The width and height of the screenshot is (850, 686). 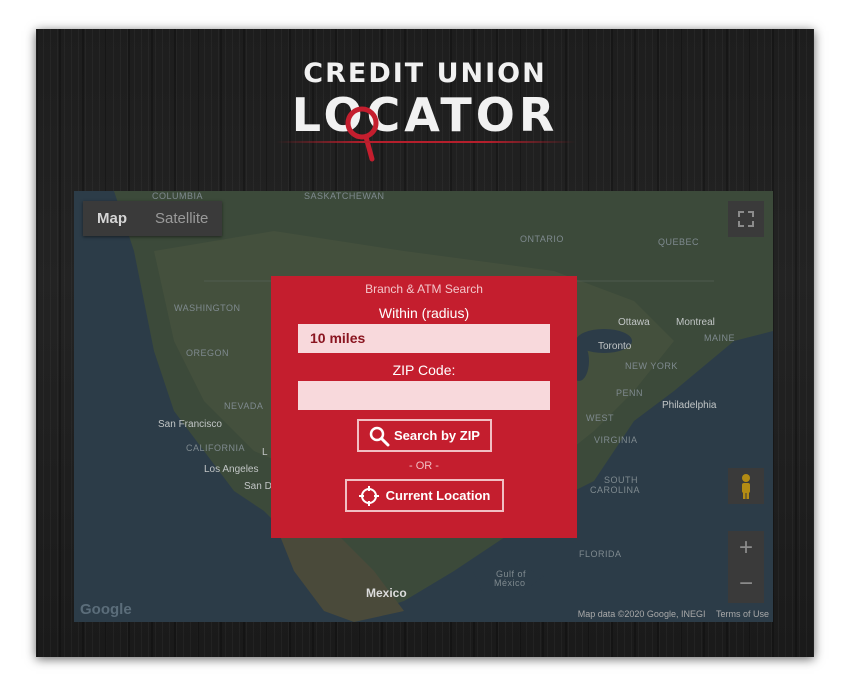 What do you see at coordinates (178, 196) in the screenshot?
I see `map-label: COLUMBIA` at bounding box center [178, 196].